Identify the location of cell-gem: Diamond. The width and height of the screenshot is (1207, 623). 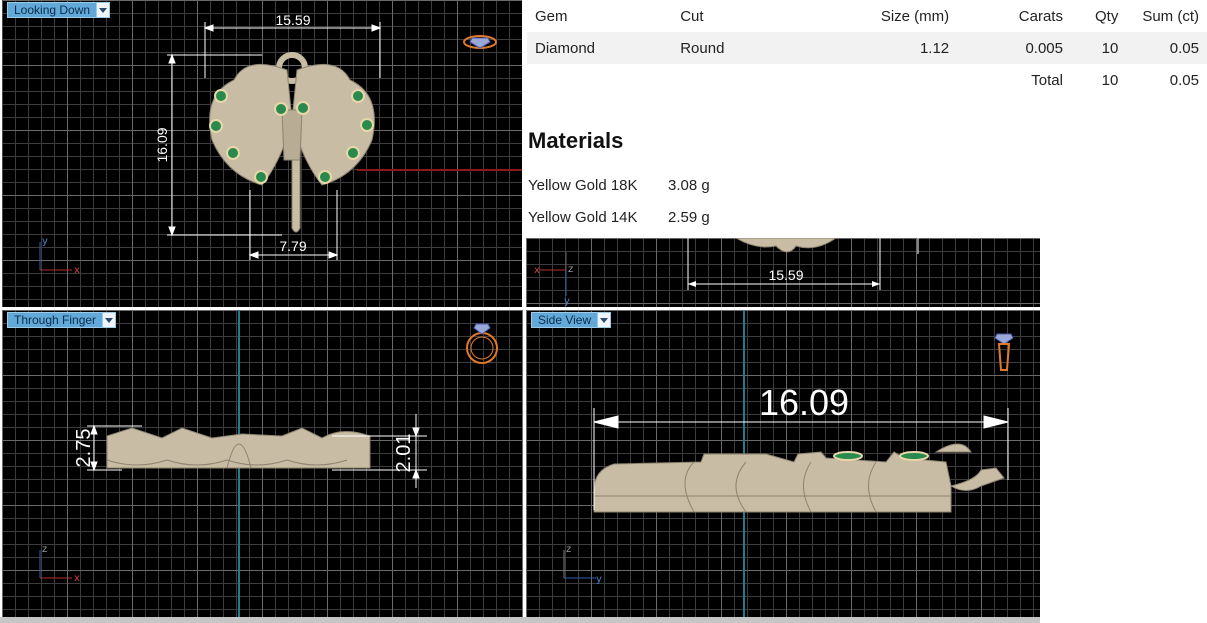
(565, 48).